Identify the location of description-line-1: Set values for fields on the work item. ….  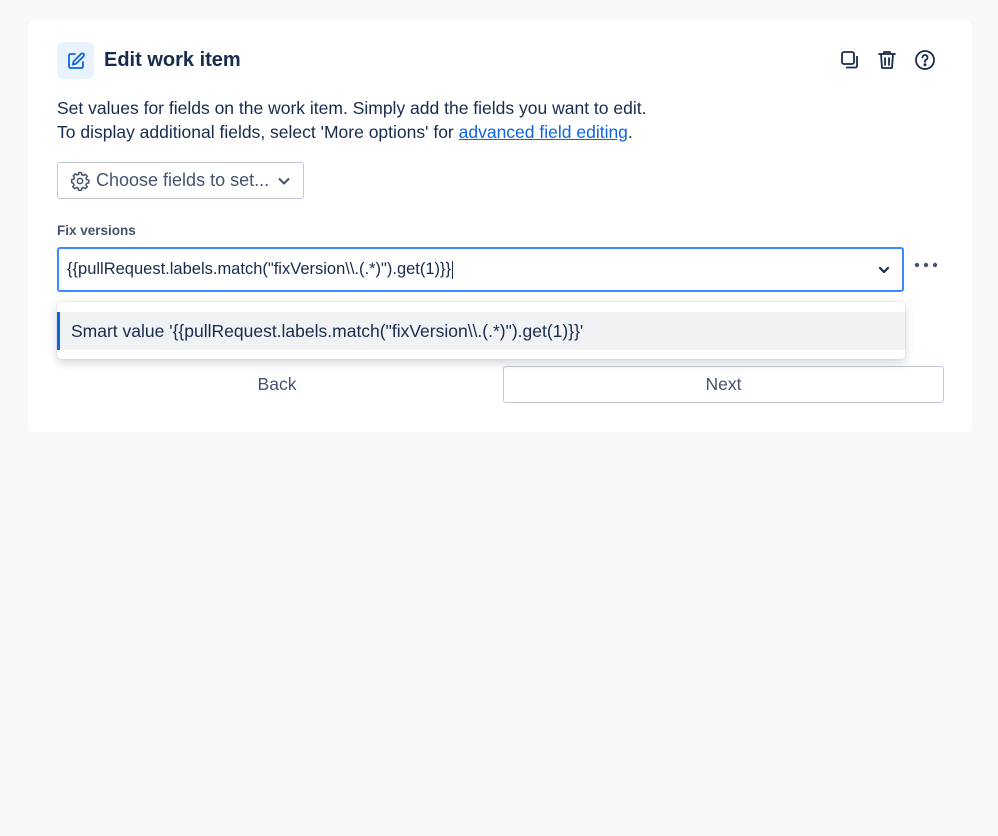
(352, 108).